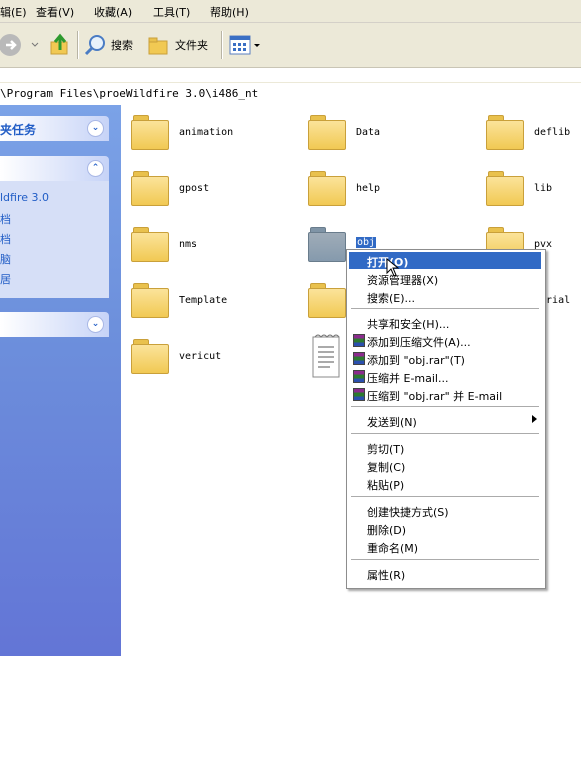 Image resolution: width=581 pixels, height=758 pixels. Describe the element at coordinates (445, 260) in the screenshot. I see `menu-item-open: 打开(O)` at that location.